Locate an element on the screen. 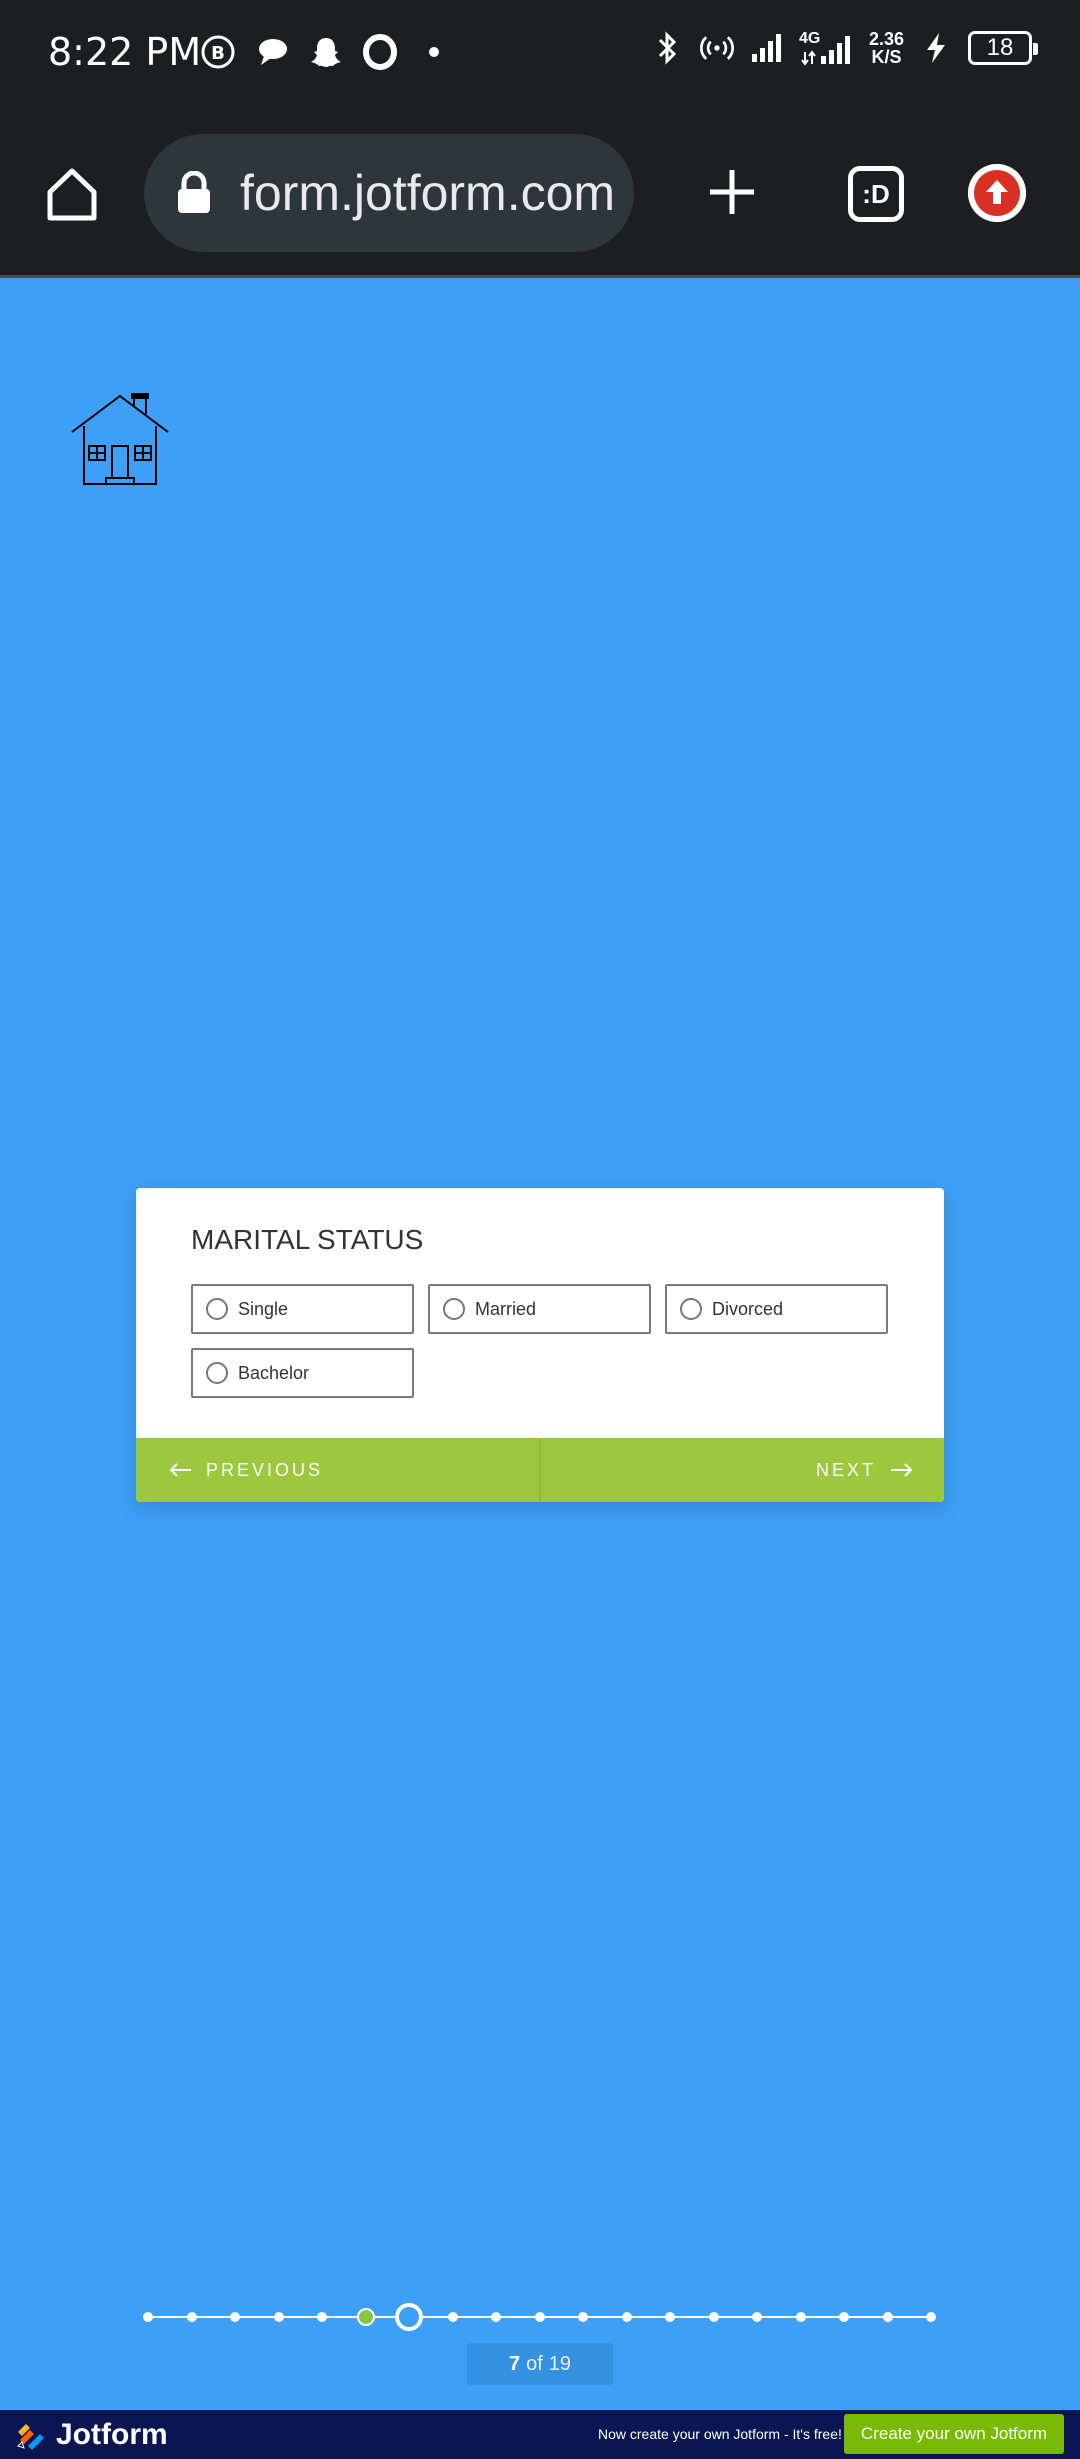  net-speed-unit: K/S is located at coordinates (886, 57).